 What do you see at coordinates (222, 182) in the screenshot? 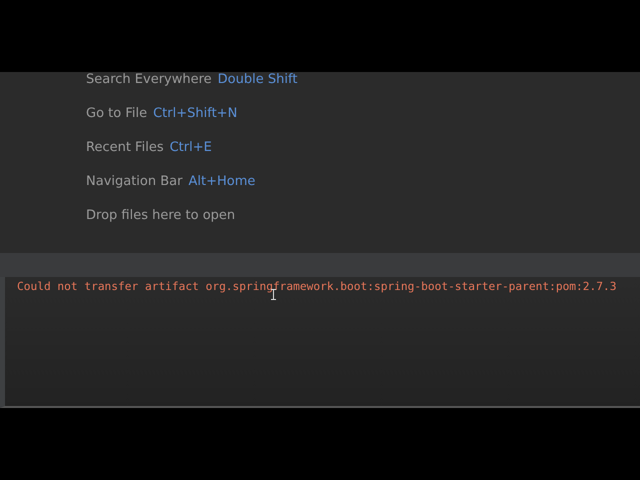
I see `shortcut-text: Alt+Home` at bounding box center [222, 182].